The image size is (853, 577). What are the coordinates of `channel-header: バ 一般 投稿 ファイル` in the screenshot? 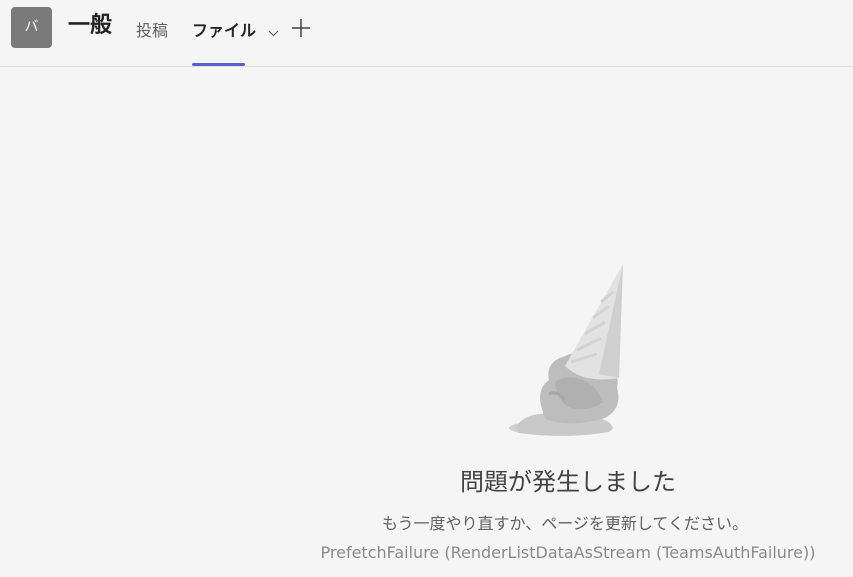 It's located at (426, 33).